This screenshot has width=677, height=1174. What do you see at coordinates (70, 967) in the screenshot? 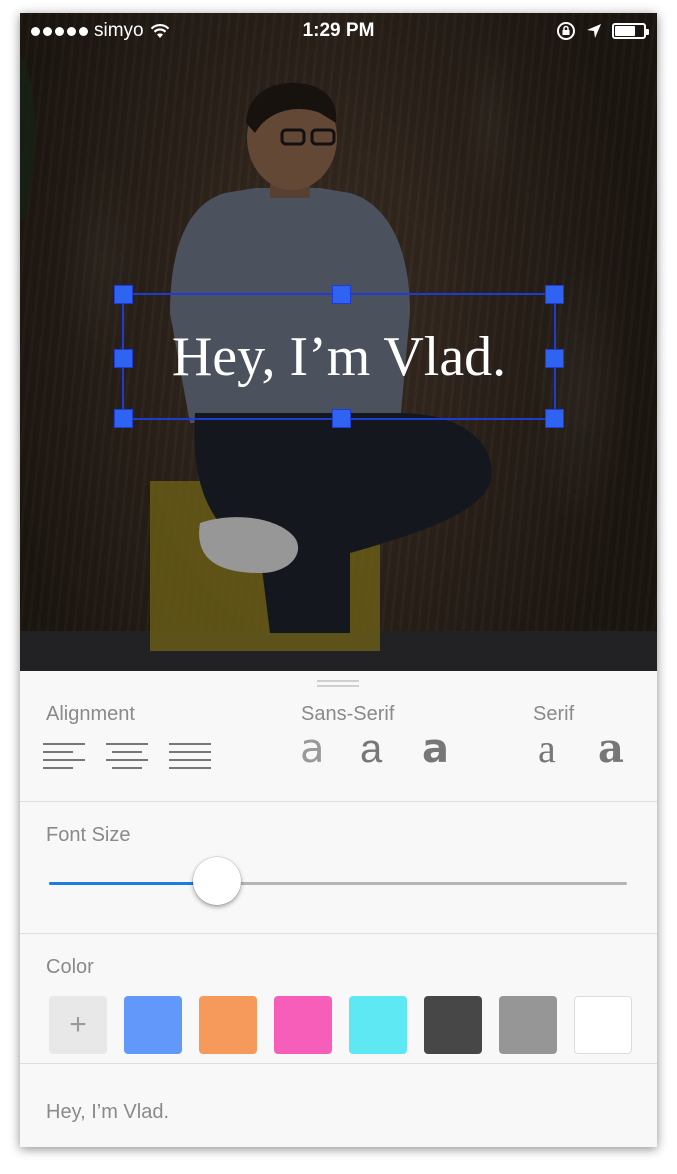
I see `color-label: Color` at bounding box center [70, 967].